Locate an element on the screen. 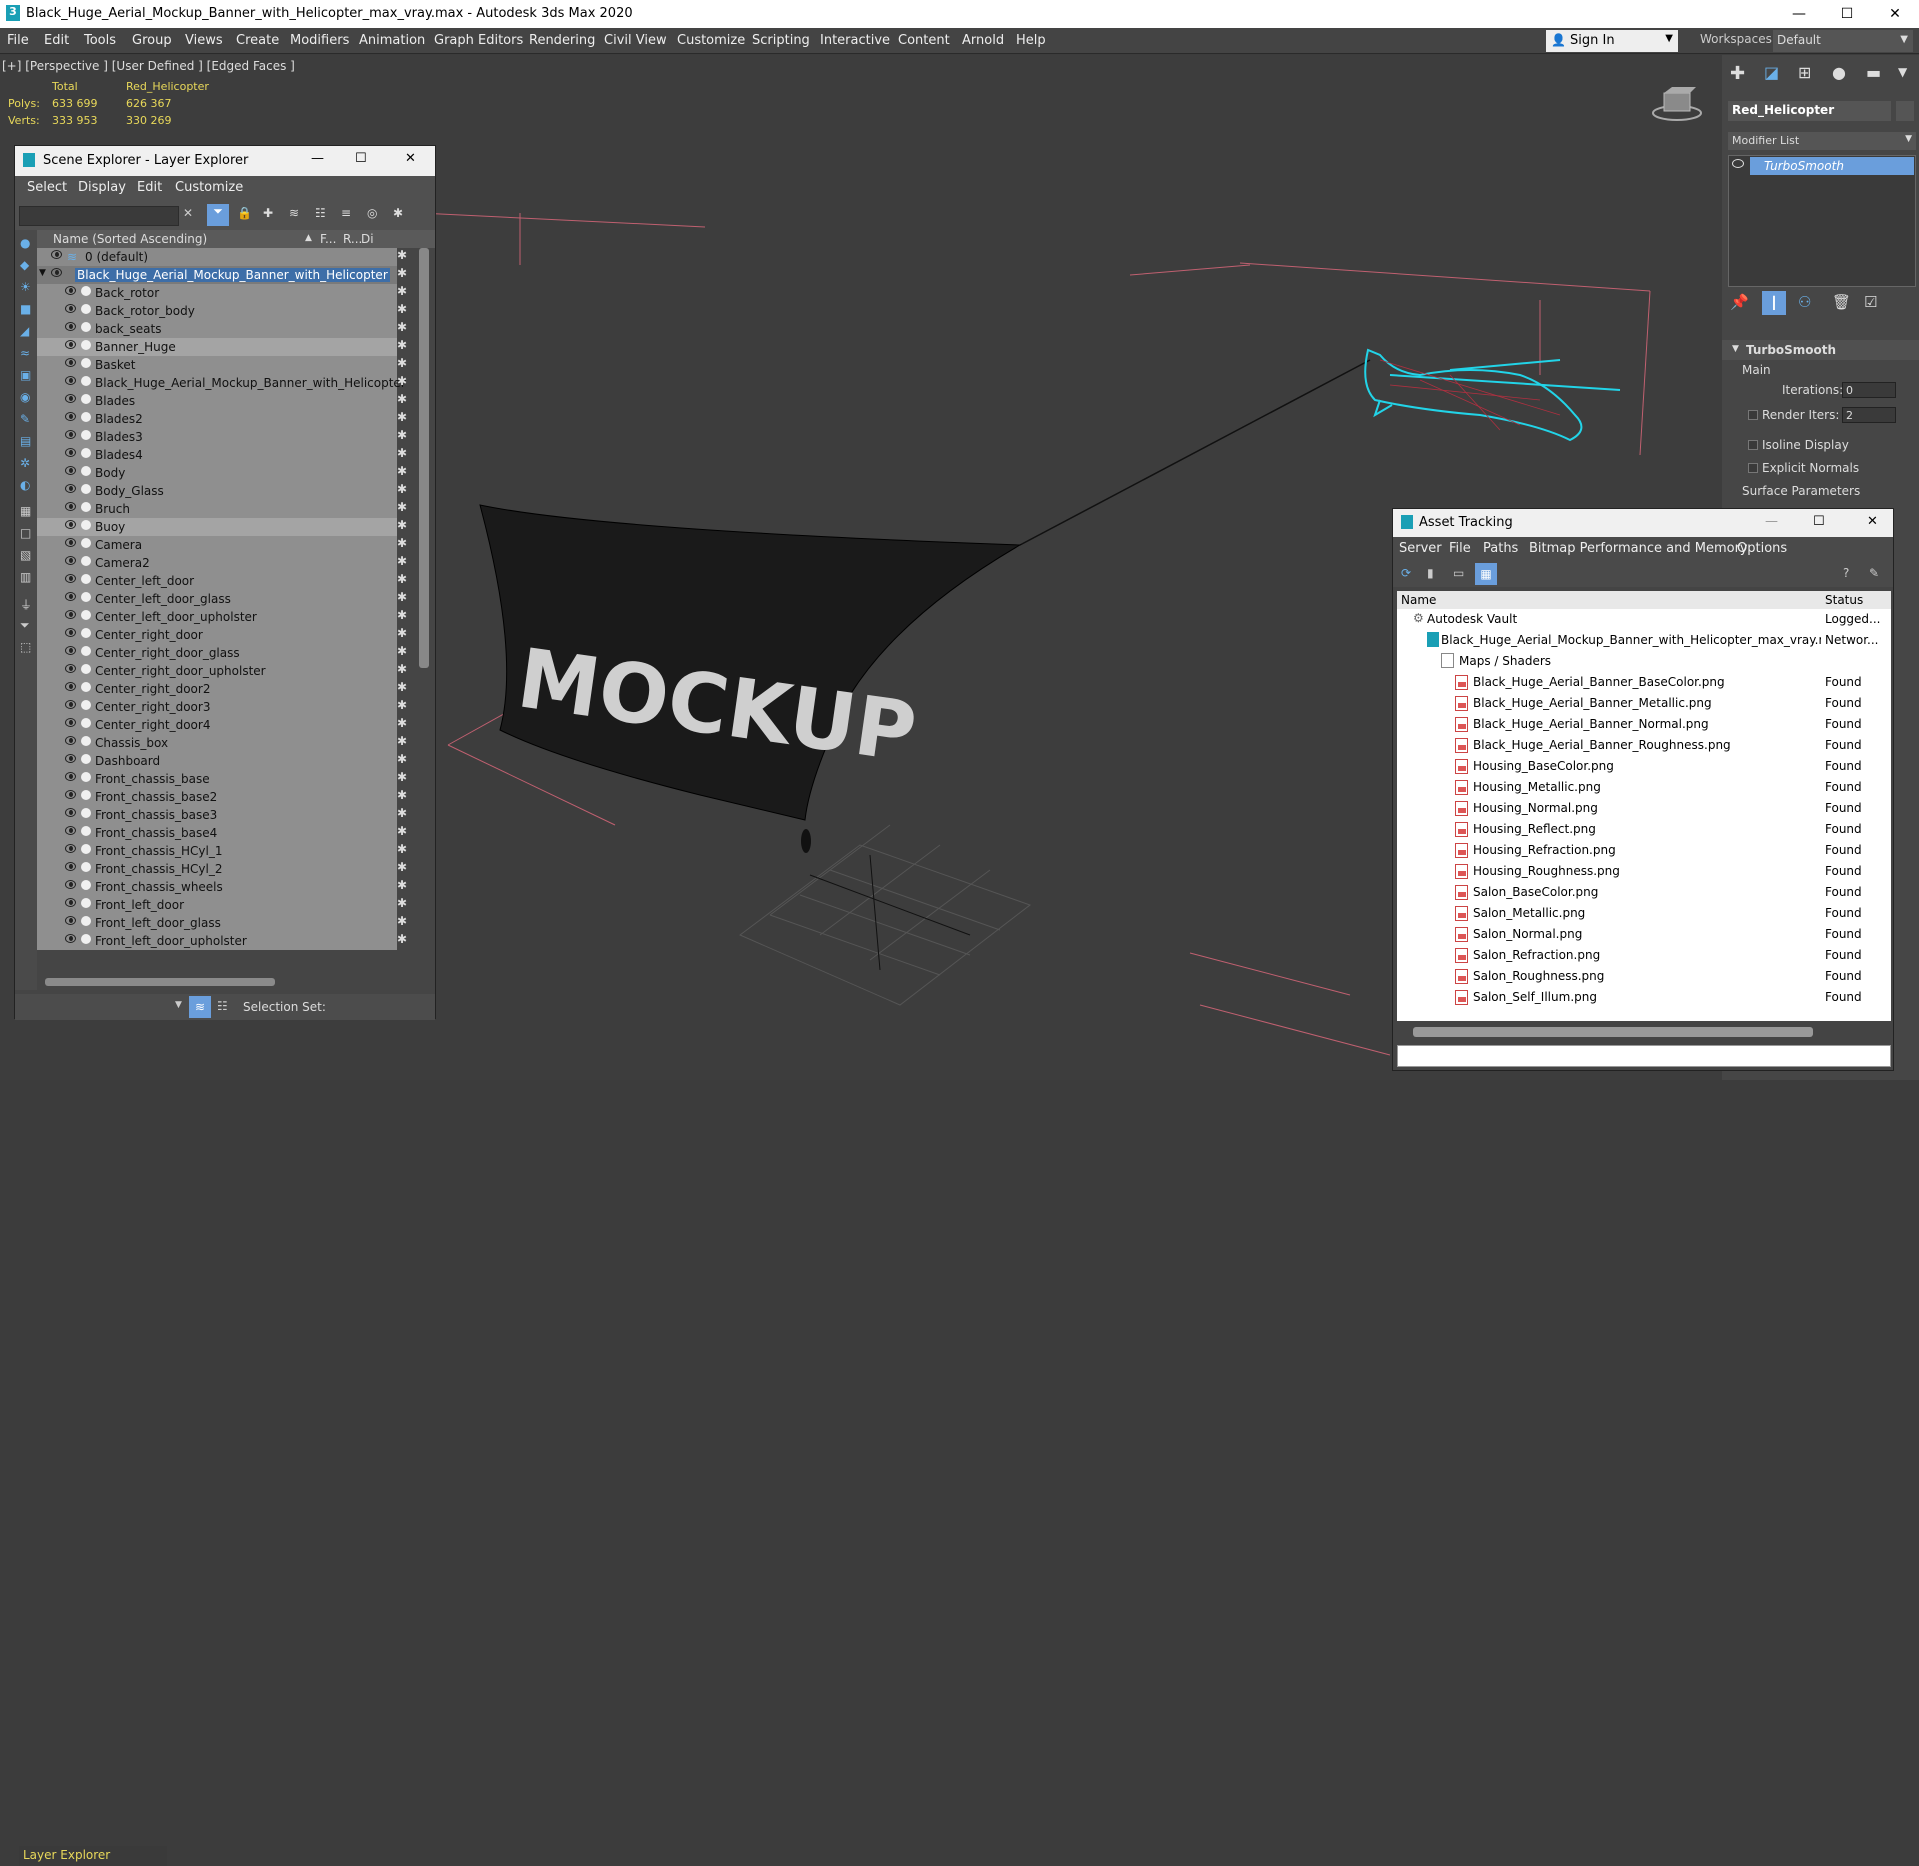  display-bones-icon: ✎ is located at coordinates (25, 419).